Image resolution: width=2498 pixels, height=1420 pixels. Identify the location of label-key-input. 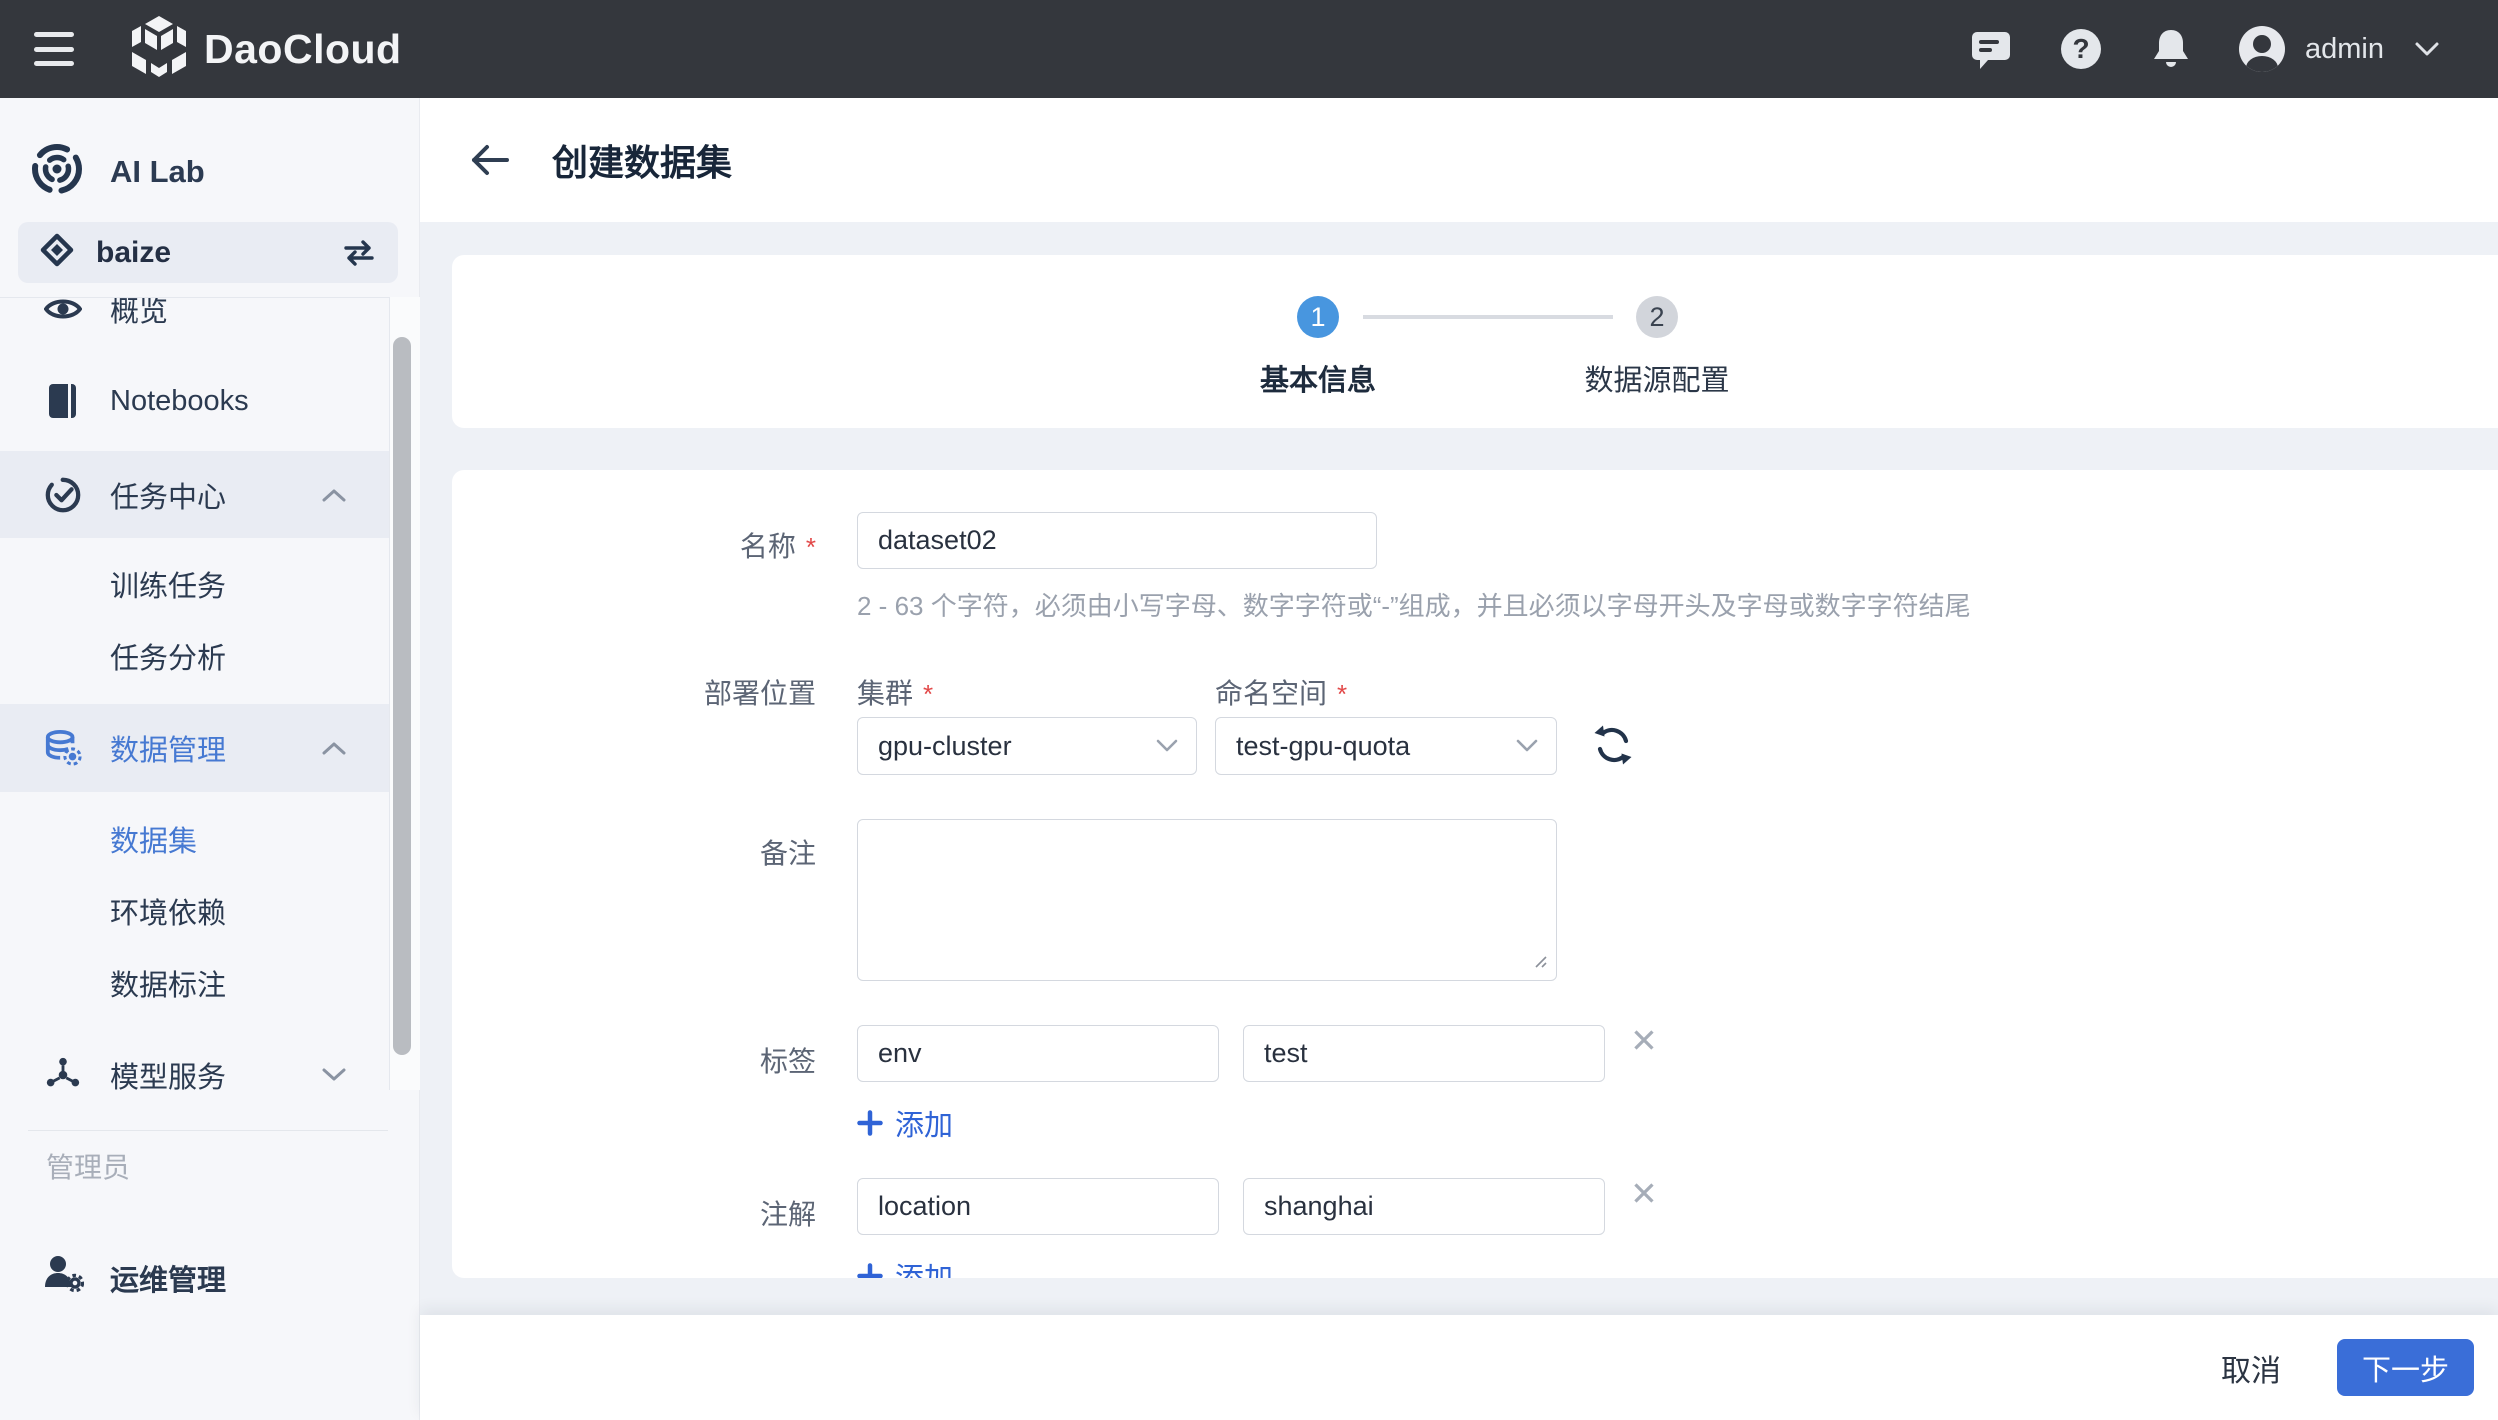
(1038, 1053).